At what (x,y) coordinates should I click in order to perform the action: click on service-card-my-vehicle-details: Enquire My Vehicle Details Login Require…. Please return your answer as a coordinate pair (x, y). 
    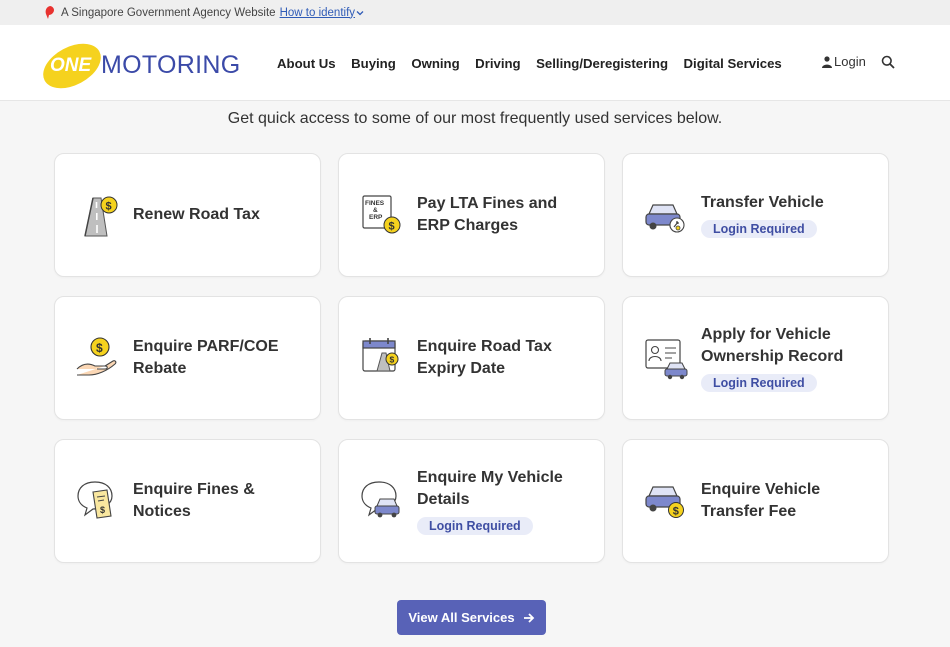
    Looking at the image, I should click on (471, 501).